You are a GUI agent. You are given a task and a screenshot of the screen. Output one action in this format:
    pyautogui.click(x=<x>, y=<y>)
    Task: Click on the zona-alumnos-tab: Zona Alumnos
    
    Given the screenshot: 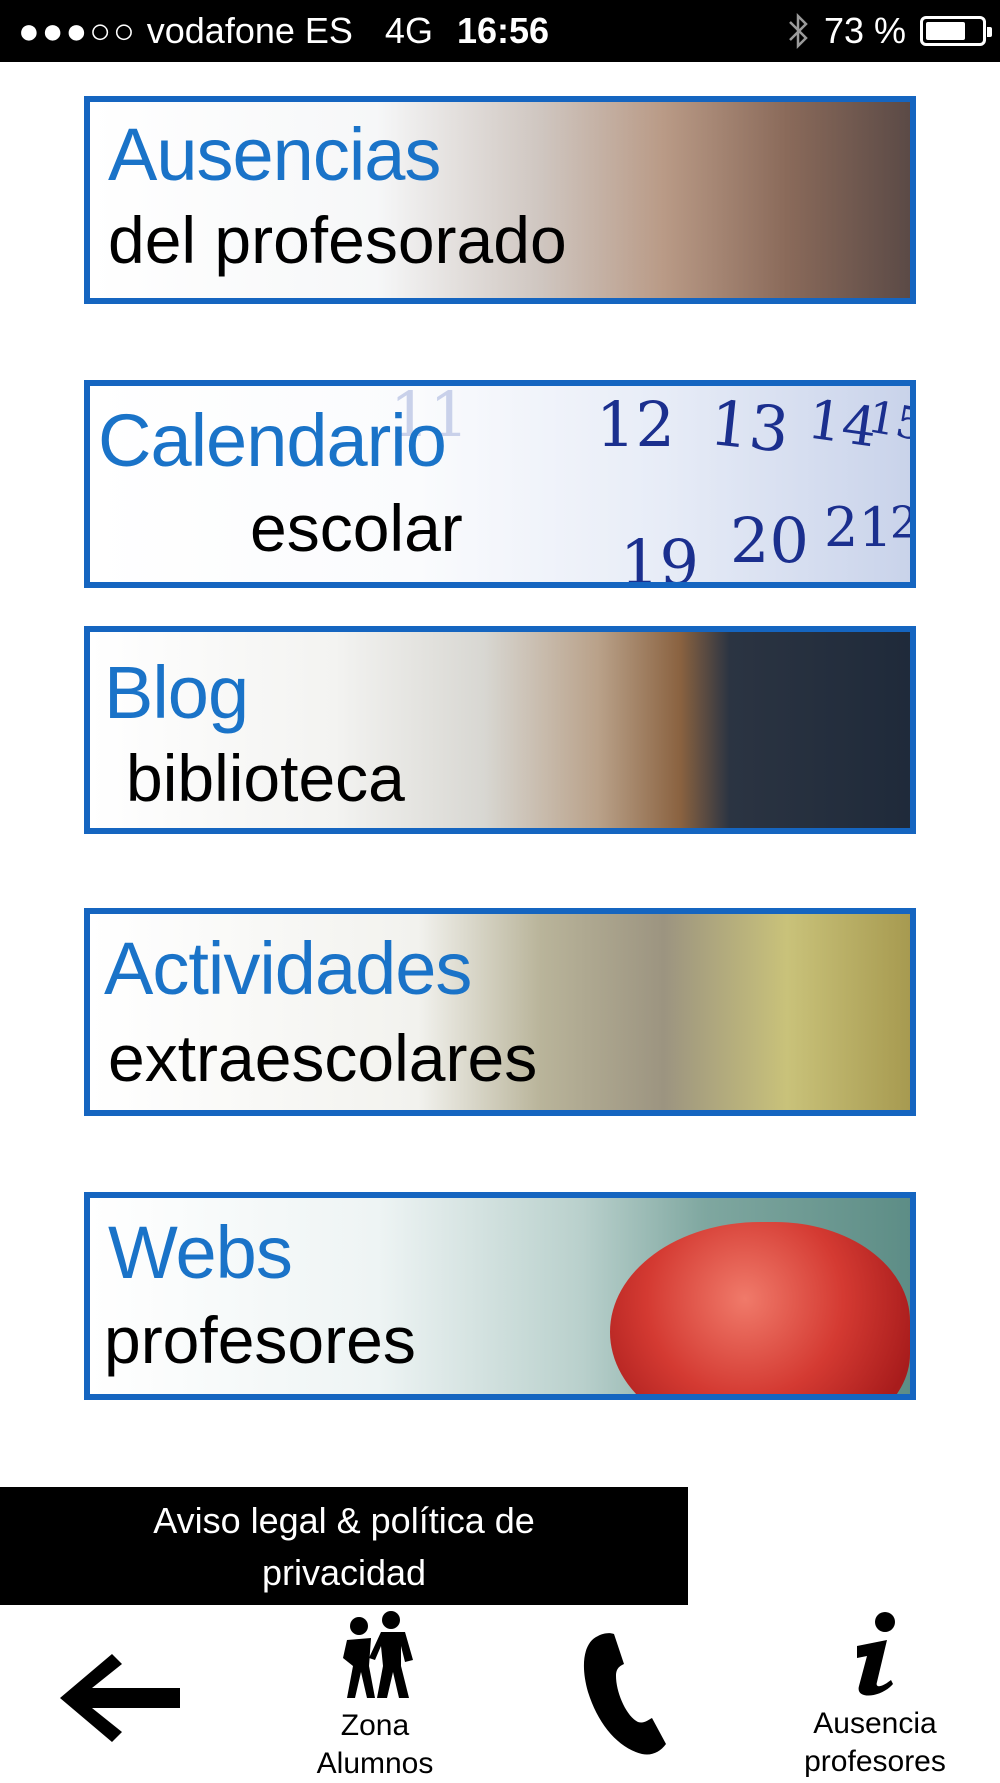 What is the action you would take?
    pyautogui.click(x=375, y=1695)
    